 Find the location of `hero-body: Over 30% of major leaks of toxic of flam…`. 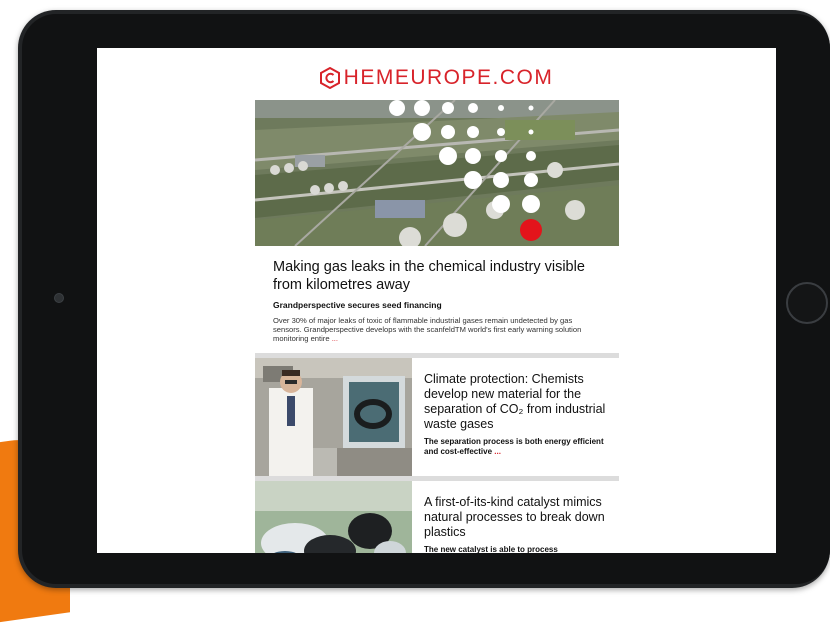

hero-body: Over 30% of major leaks of toxic of flam… is located at coordinates (437, 329).